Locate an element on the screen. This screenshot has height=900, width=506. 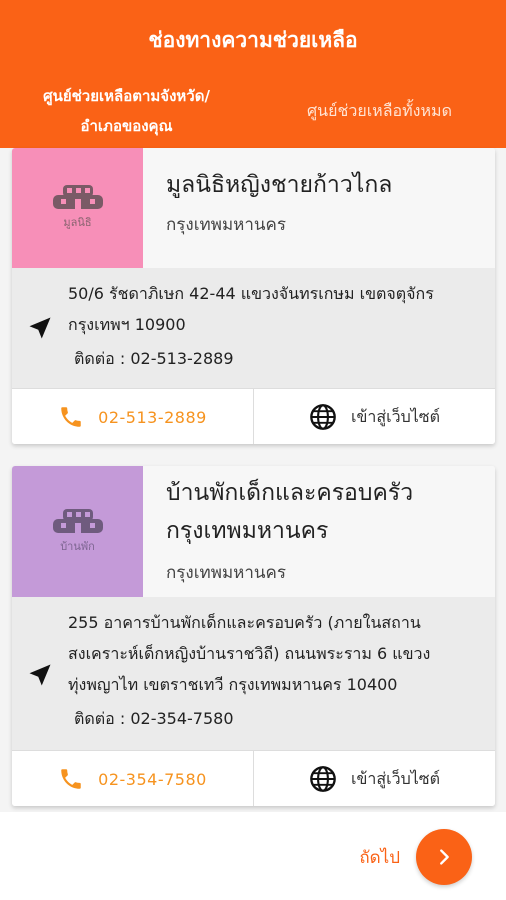
tab-local-centers: ศูนย์ช่วยเหลือตามจังหวัด/ อำเภอของคุณ is located at coordinates (126, 111).